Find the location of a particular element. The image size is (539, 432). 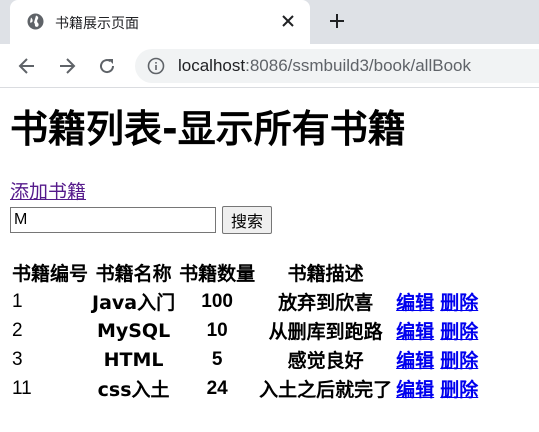

plus-icon is located at coordinates (337, 21).